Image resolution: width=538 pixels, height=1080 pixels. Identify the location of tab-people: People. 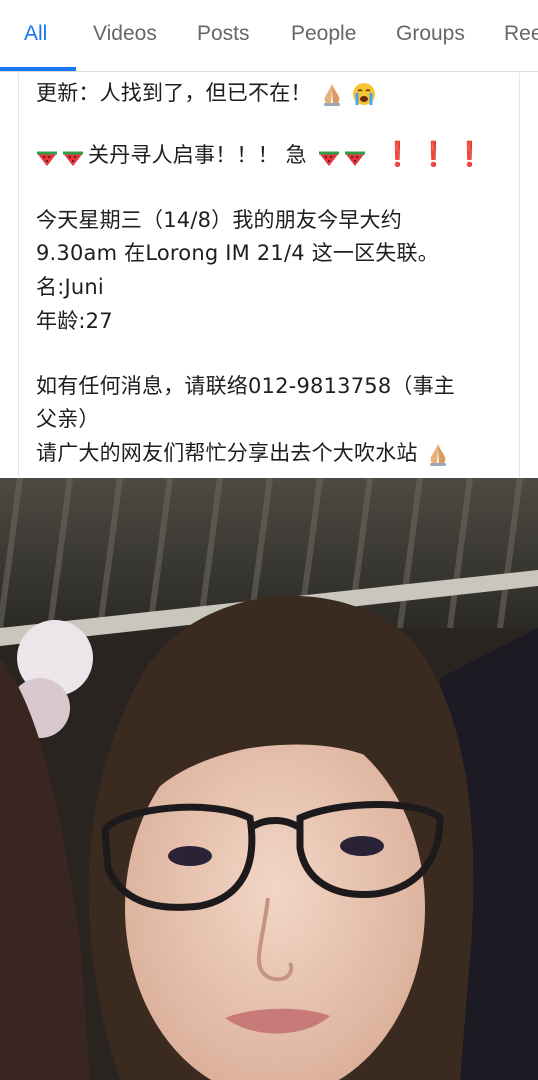
(323, 34).